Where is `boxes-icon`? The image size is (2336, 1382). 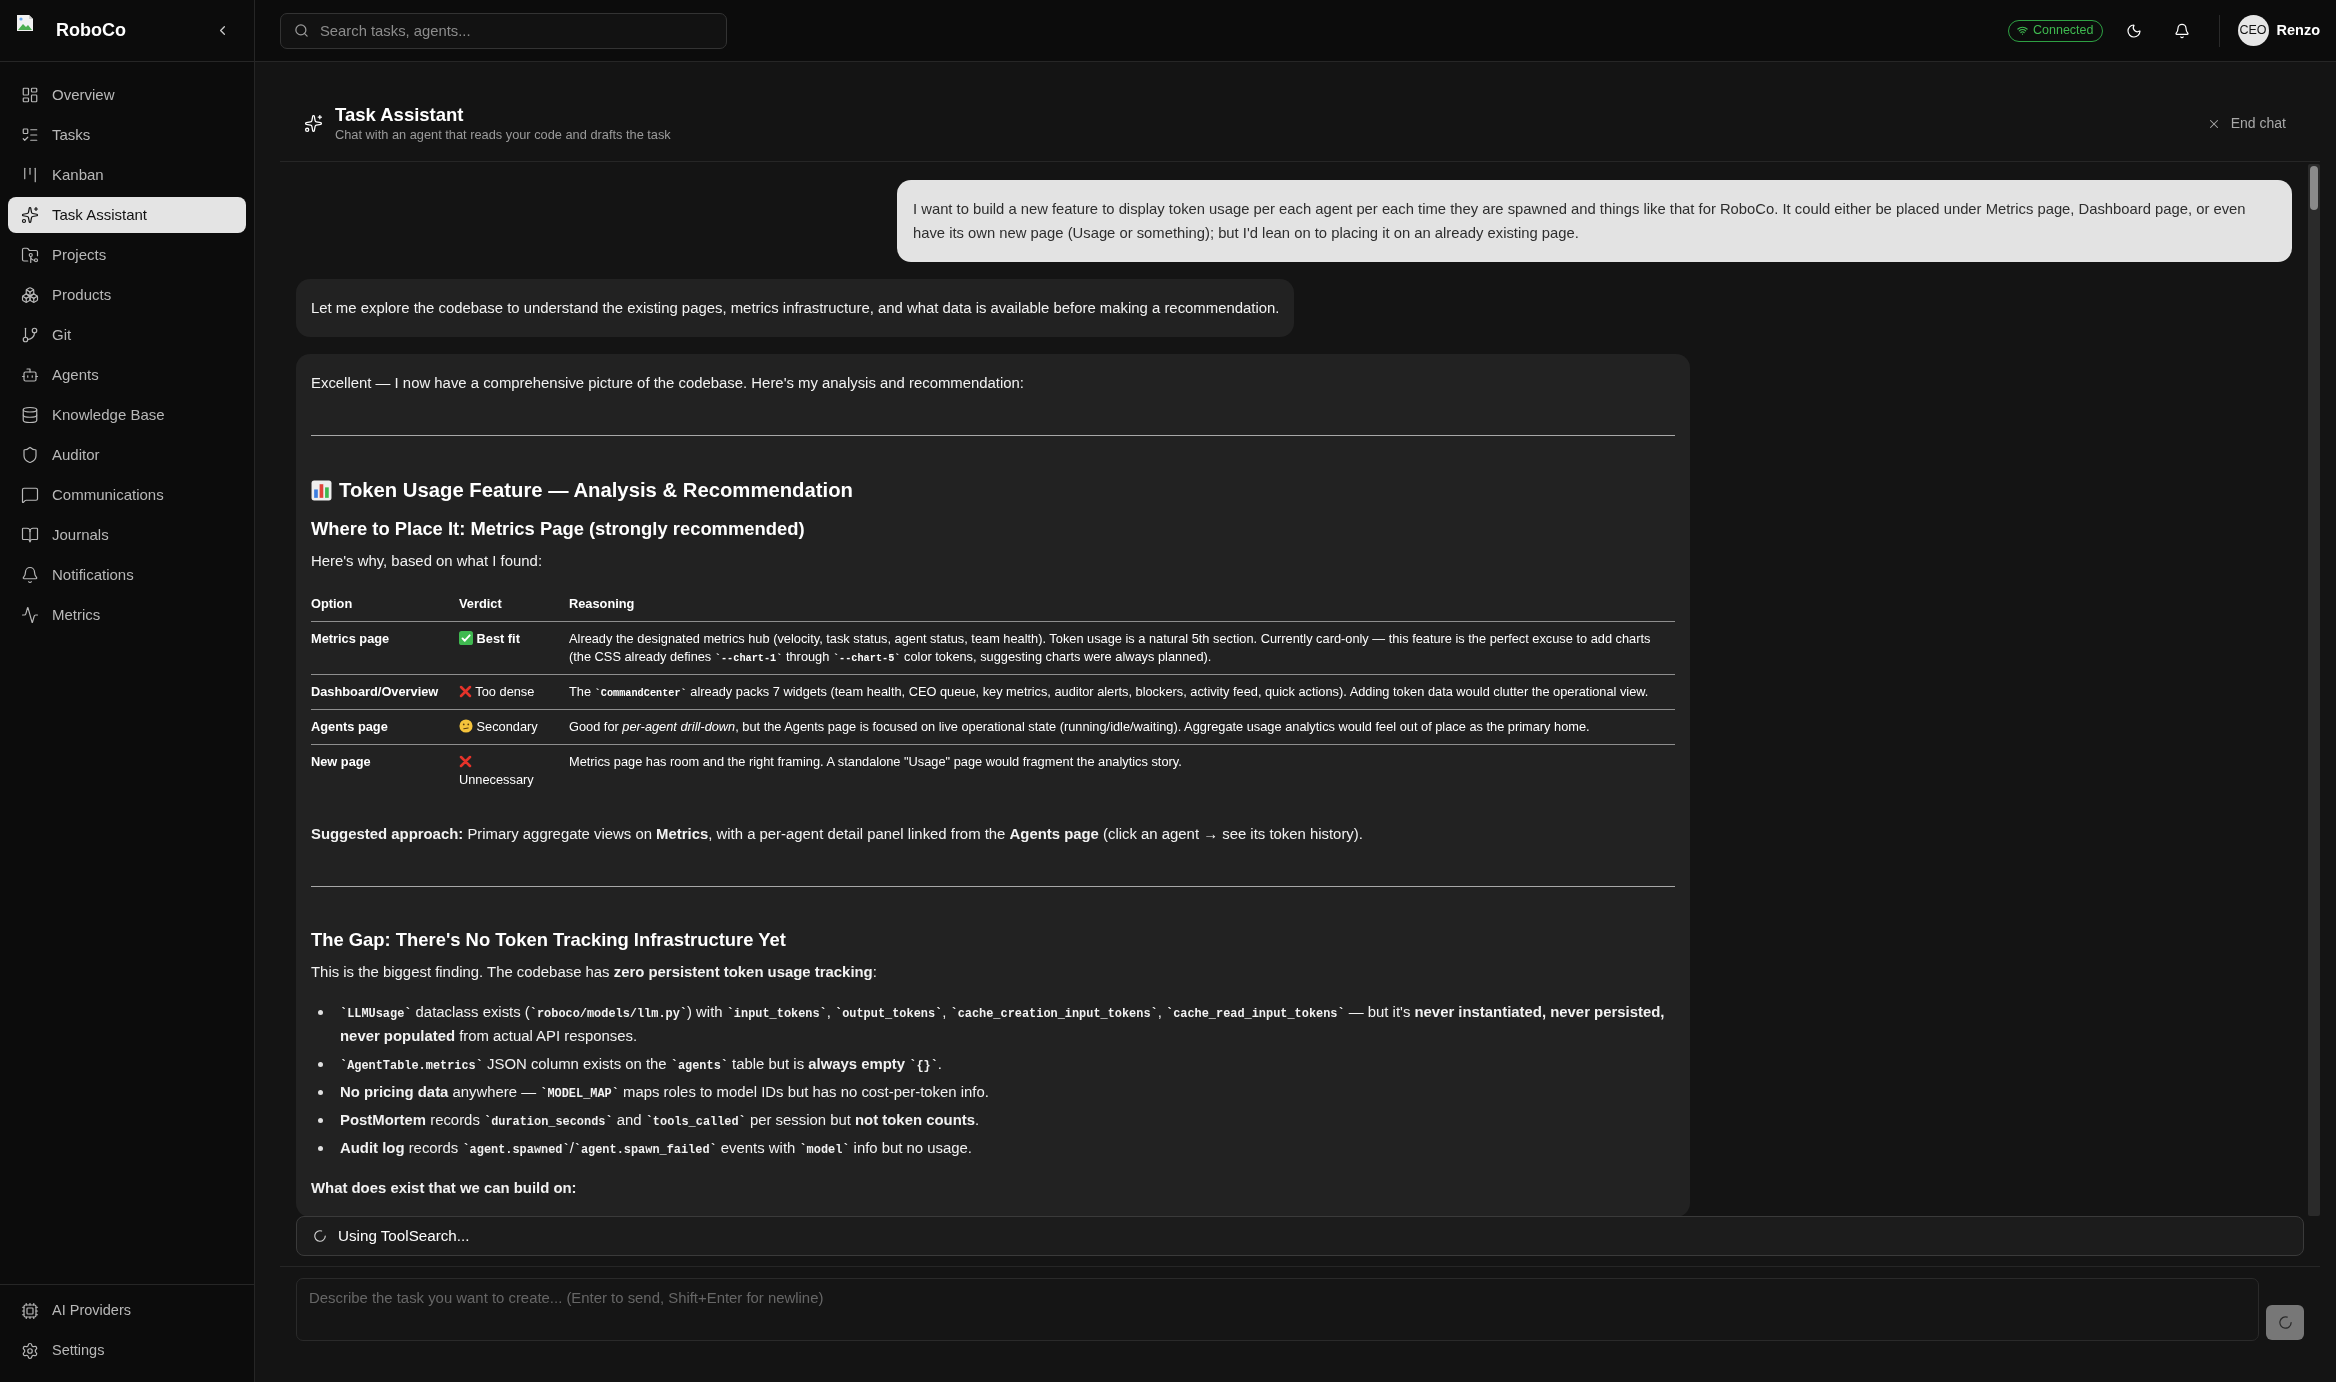
boxes-icon is located at coordinates (30, 295).